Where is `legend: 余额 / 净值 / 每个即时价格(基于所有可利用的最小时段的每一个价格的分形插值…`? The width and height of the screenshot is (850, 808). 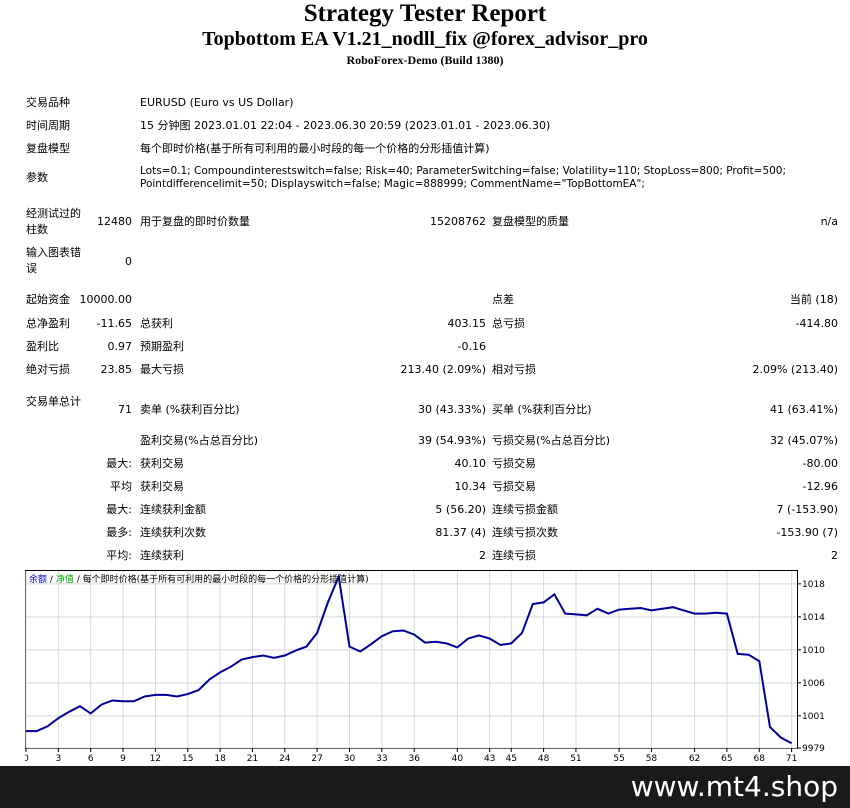 legend: 余额 / 净值 / 每个即时价格(基于所有可利用的最小时段的每一个价格的分形插值… is located at coordinates (199, 579).